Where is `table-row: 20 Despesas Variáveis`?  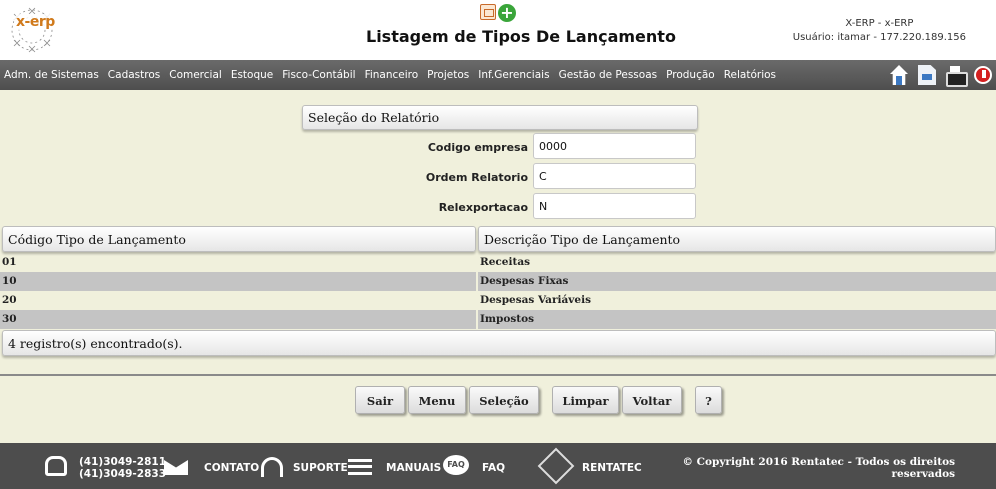
table-row: 20 Despesas Variáveis is located at coordinates (498, 300).